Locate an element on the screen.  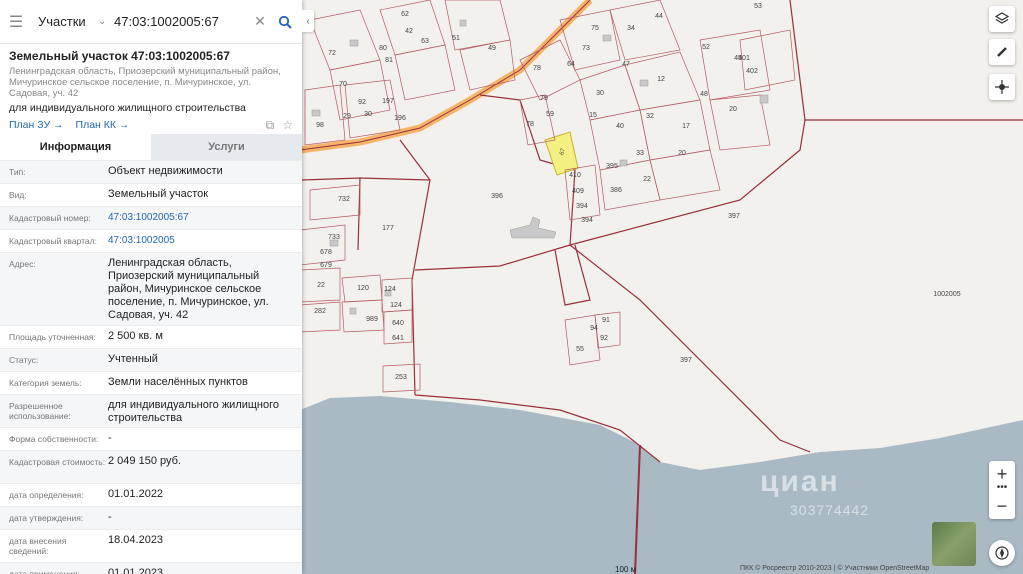
menu-icon: ☰ is located at coordinates (16, 22).